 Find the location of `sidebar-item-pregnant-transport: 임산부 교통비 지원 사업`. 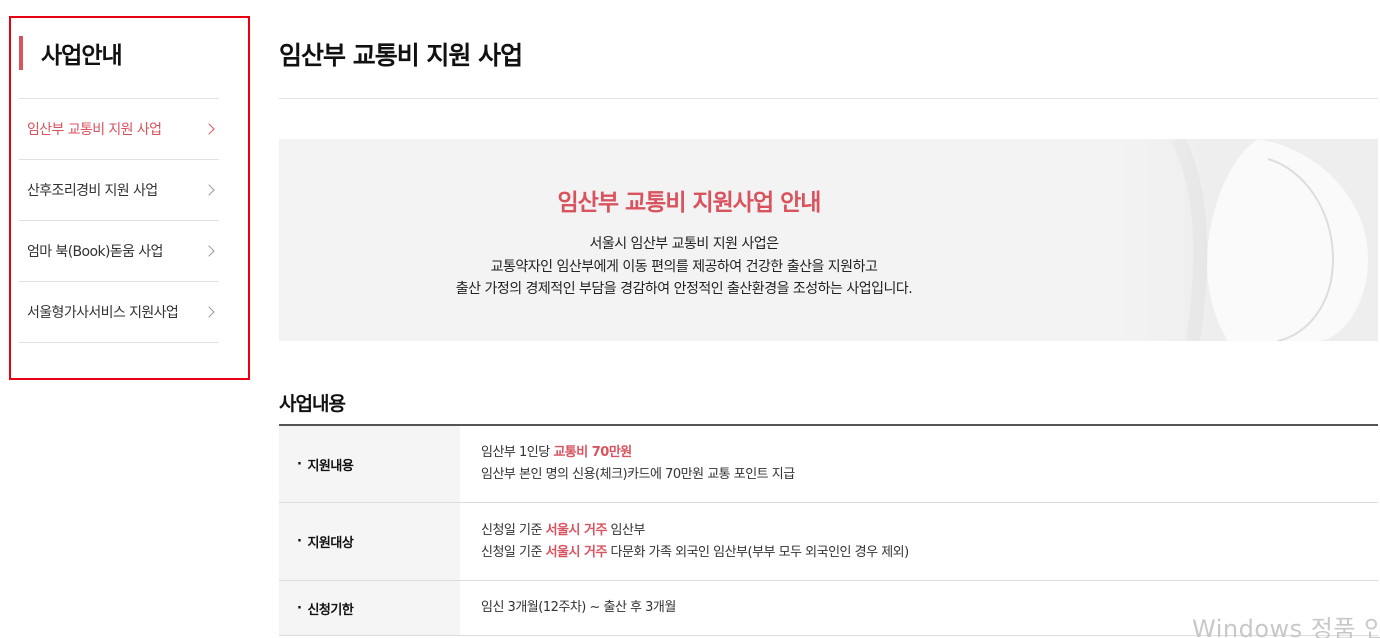

sidebar-item-pregnant-transport: 임산부 교통비 지원 사업 is located at coordinates (119, 129).